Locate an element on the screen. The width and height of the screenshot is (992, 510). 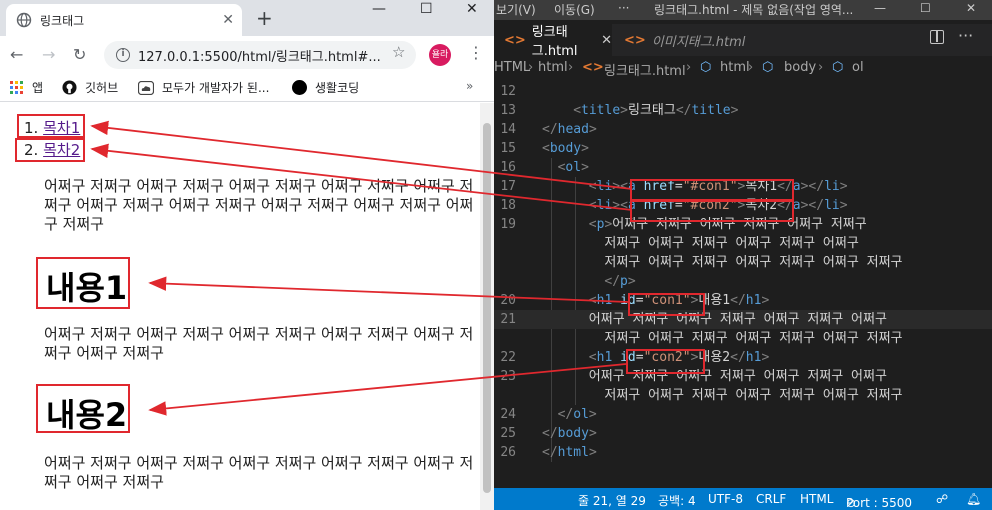
element-cube-icon: ⬡ is located at coordinates (706, 67).